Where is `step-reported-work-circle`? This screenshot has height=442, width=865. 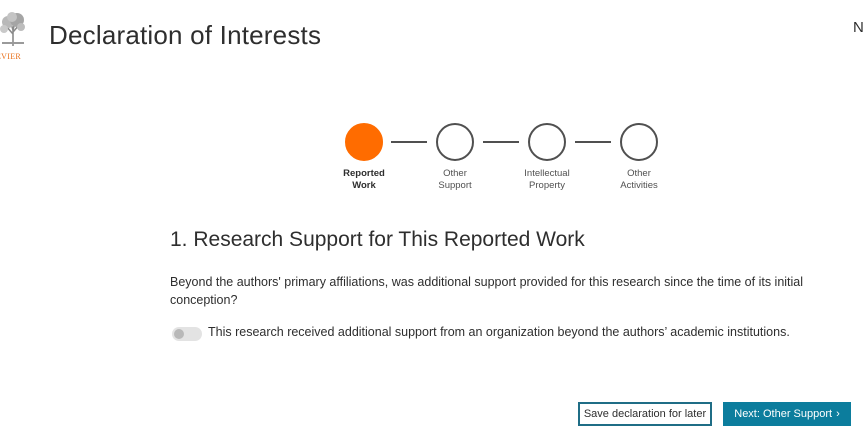
step-reported-work-circle is located at coordinates (364, 142).